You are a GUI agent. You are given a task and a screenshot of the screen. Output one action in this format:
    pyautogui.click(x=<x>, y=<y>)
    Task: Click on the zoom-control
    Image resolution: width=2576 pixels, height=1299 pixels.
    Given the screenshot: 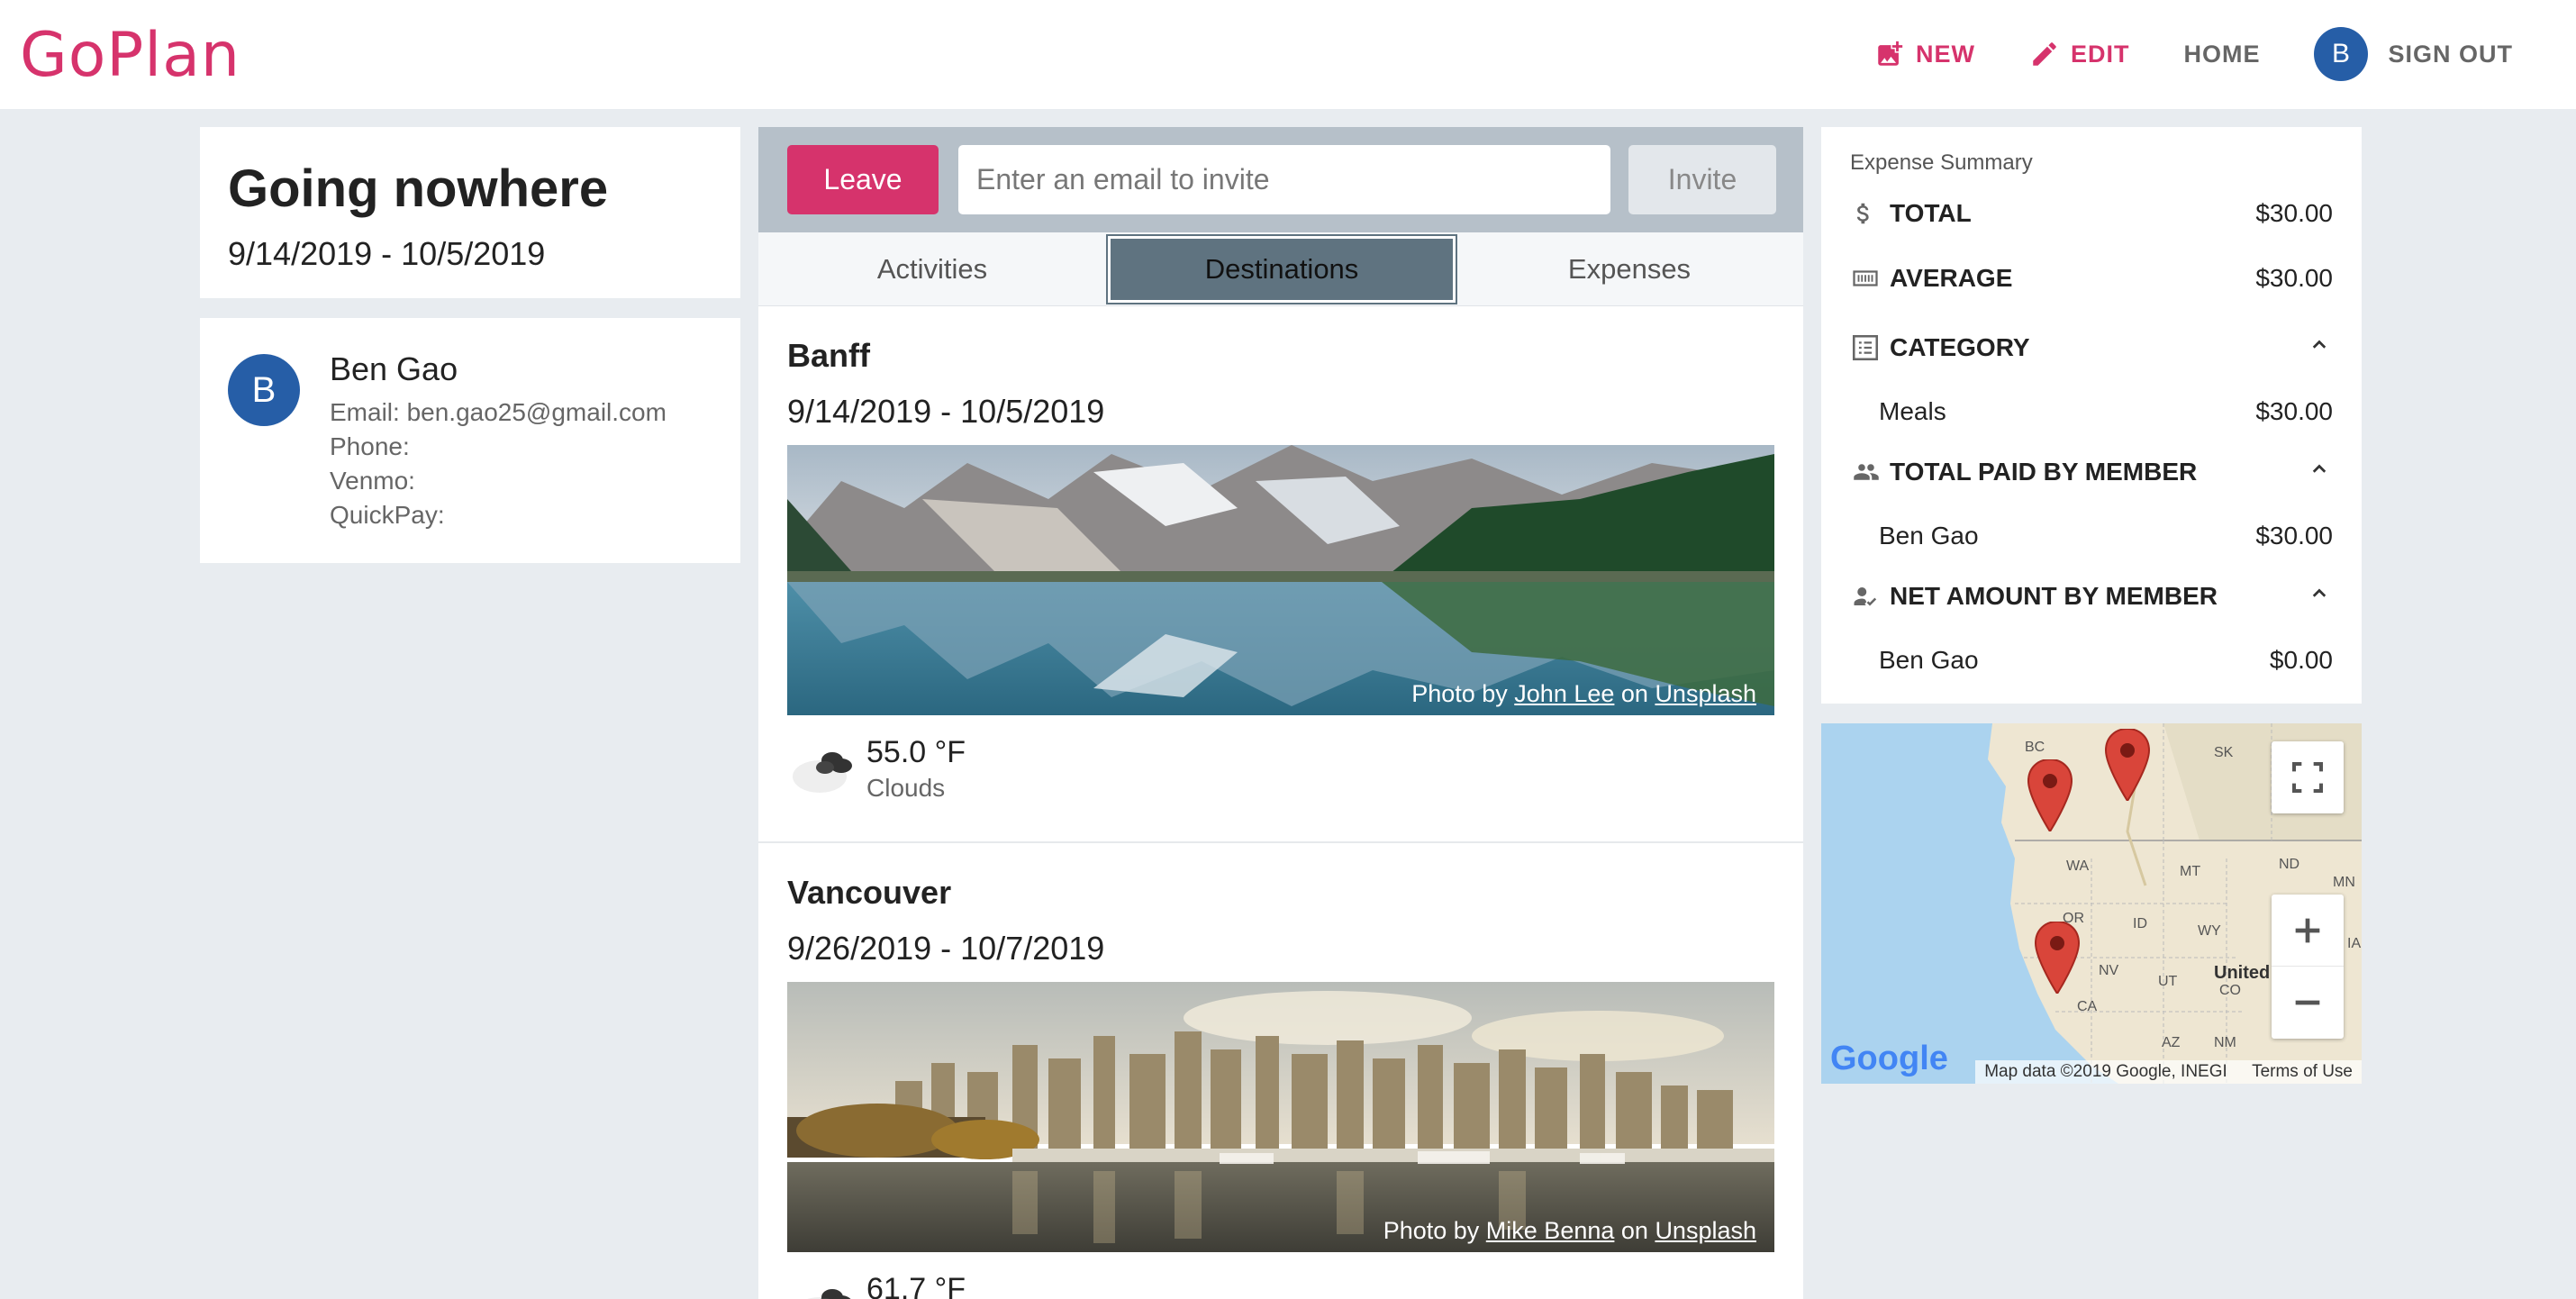 What is the action you would take?
    pyautogui.click(x=2308, y=967)
    